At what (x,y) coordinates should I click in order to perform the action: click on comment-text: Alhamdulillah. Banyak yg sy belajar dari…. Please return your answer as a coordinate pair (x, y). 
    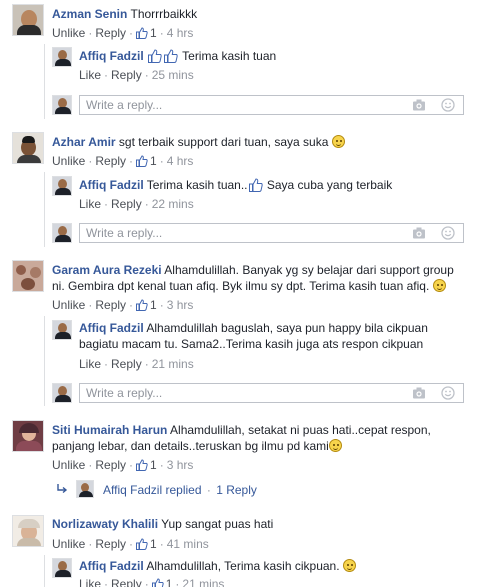
    Looking at the image, I should click on (309, 270).